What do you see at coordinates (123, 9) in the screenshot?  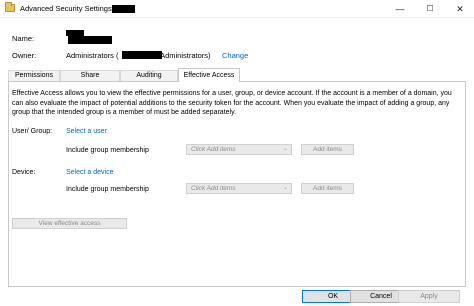 I see `redacted-title` at bounding box center [123, 9].